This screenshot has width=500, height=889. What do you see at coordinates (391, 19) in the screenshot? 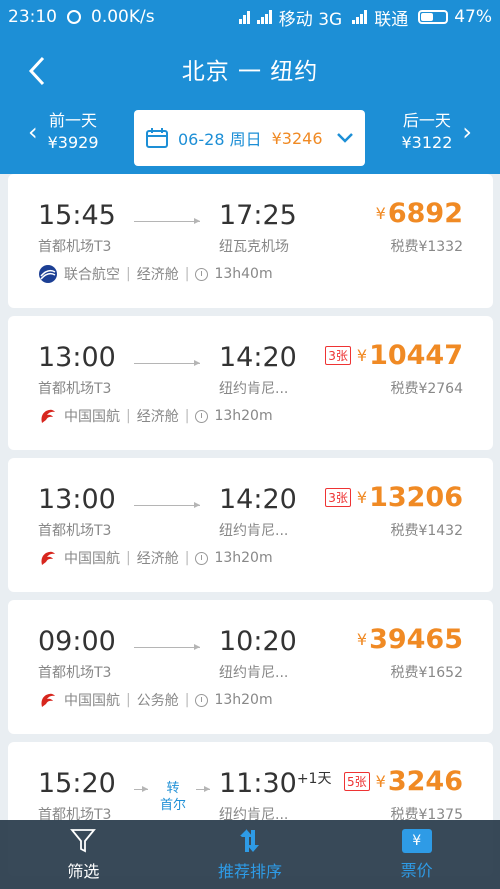
I see `carrier-2: 联通` at bounding box center [391, 19].